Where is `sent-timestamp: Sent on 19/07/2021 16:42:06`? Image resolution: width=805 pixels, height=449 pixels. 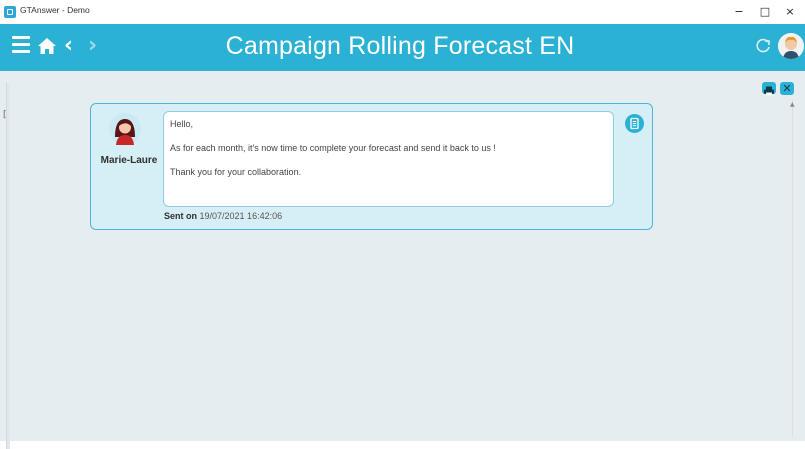 sent-timestamp: Sent on 19/07/2021 16:42:06 is located at coordinates (223, 216).